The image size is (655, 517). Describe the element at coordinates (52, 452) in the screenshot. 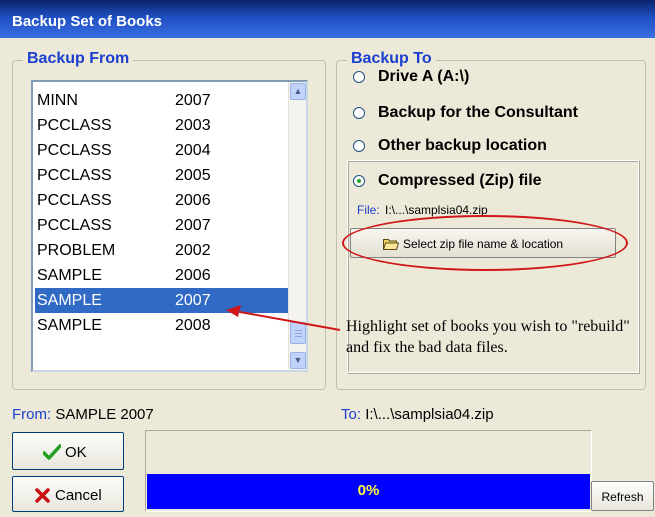

I see `checkmark-icon` at that location.